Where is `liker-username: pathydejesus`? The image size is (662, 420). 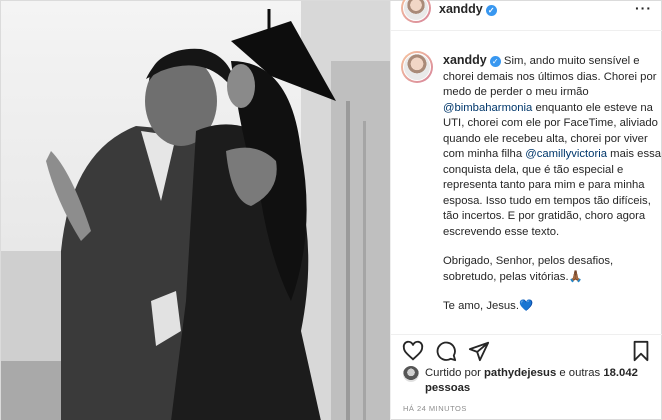 liker-username: pathydejesus is located at coordinates (520, 373).